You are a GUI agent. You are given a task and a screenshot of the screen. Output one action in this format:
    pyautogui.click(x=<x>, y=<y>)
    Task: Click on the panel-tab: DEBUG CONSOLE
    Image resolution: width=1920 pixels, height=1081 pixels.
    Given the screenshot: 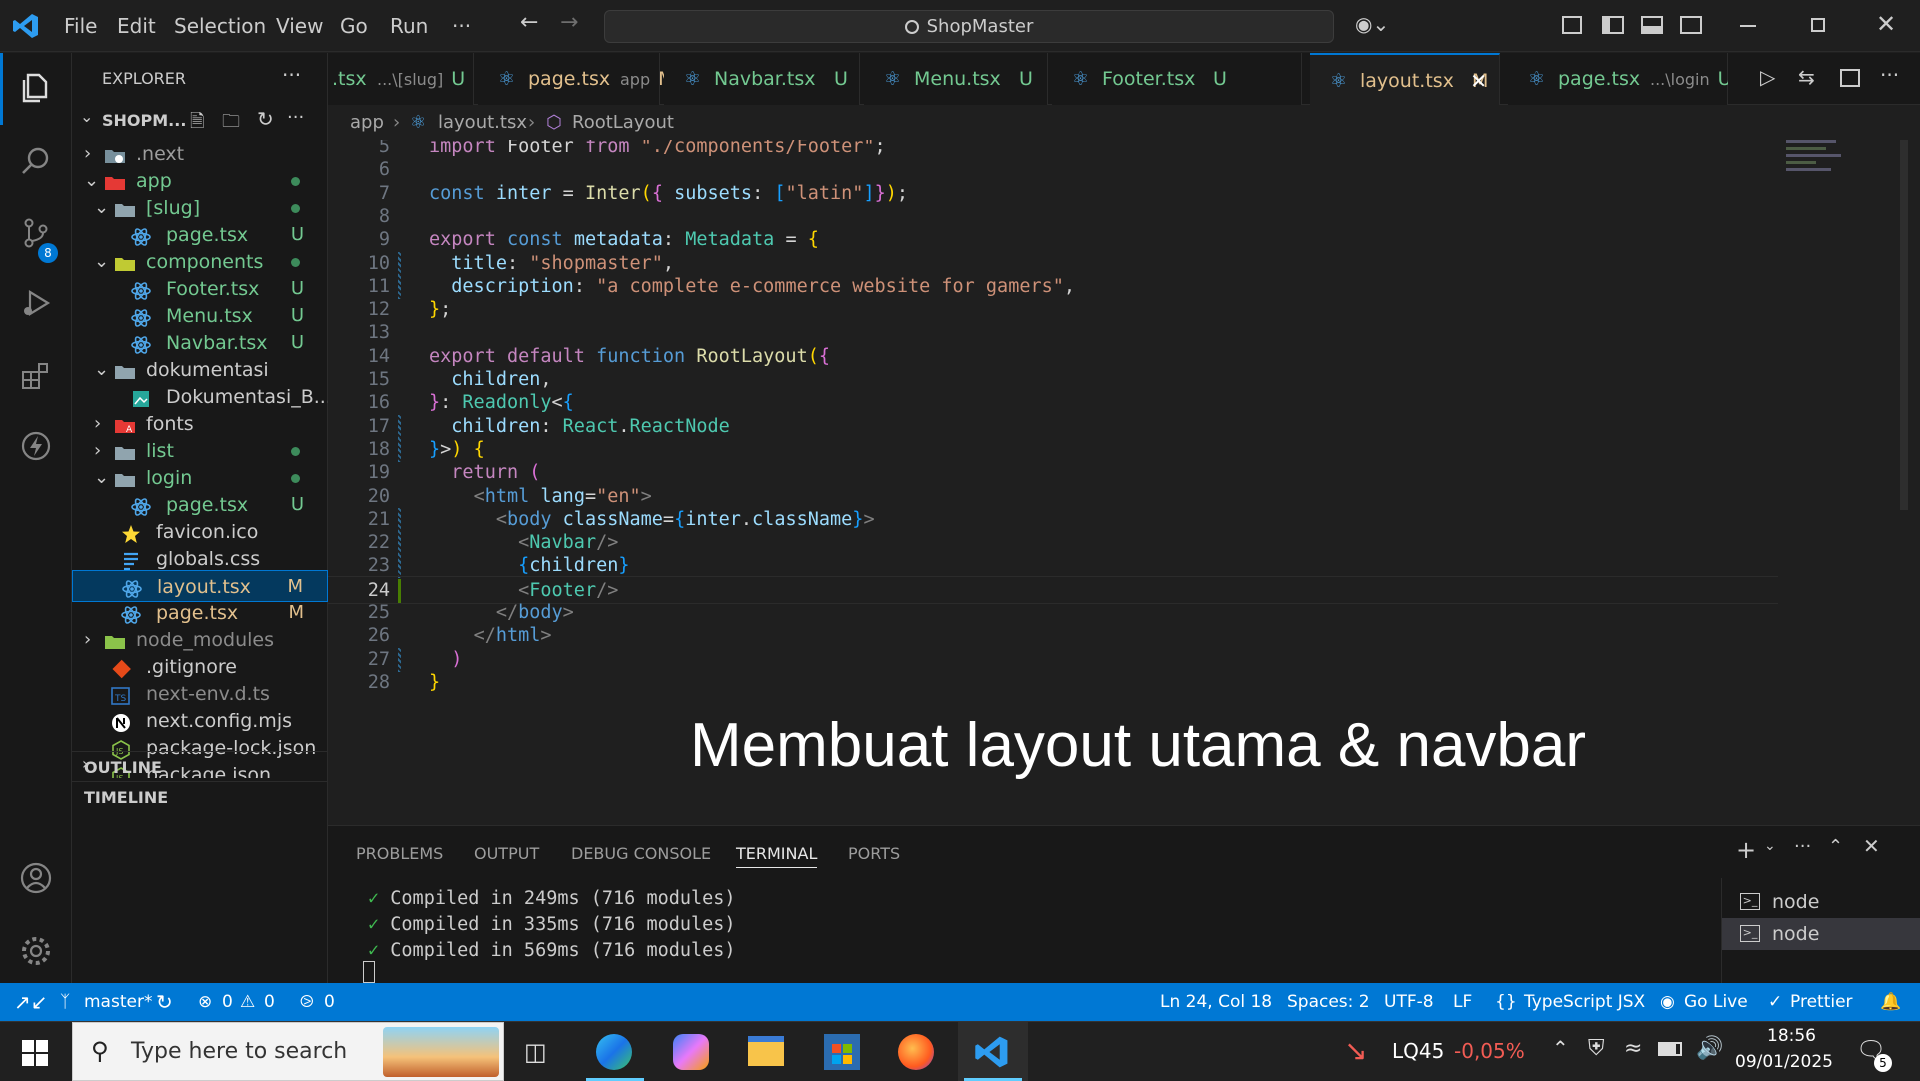 What is the action you would take?
    pyautogui.click(x=641, y=853)
    